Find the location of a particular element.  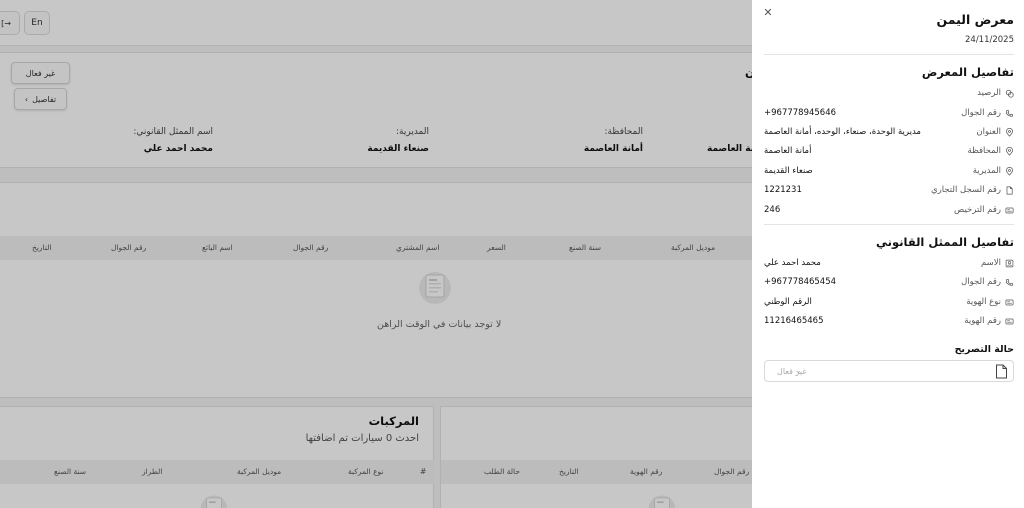

detail-row-rep-name: الاسم محمد احمد علي is located at coordinates (889, 265).